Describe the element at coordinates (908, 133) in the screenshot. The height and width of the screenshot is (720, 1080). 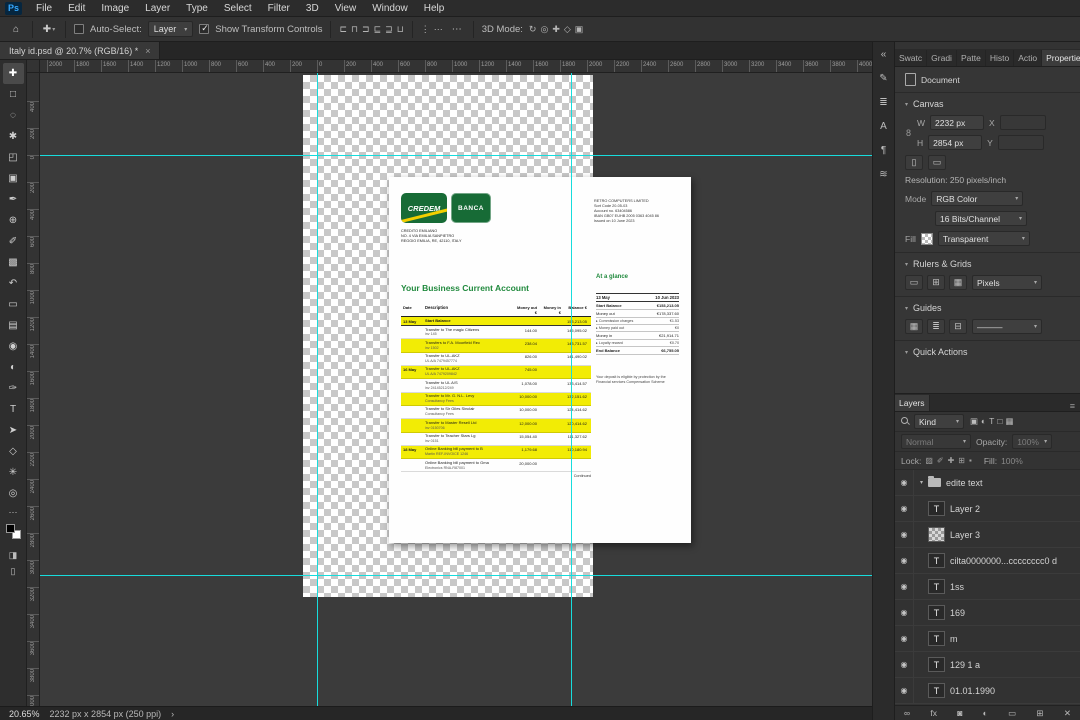
I see `constrain-link-icon: 8` at that location.